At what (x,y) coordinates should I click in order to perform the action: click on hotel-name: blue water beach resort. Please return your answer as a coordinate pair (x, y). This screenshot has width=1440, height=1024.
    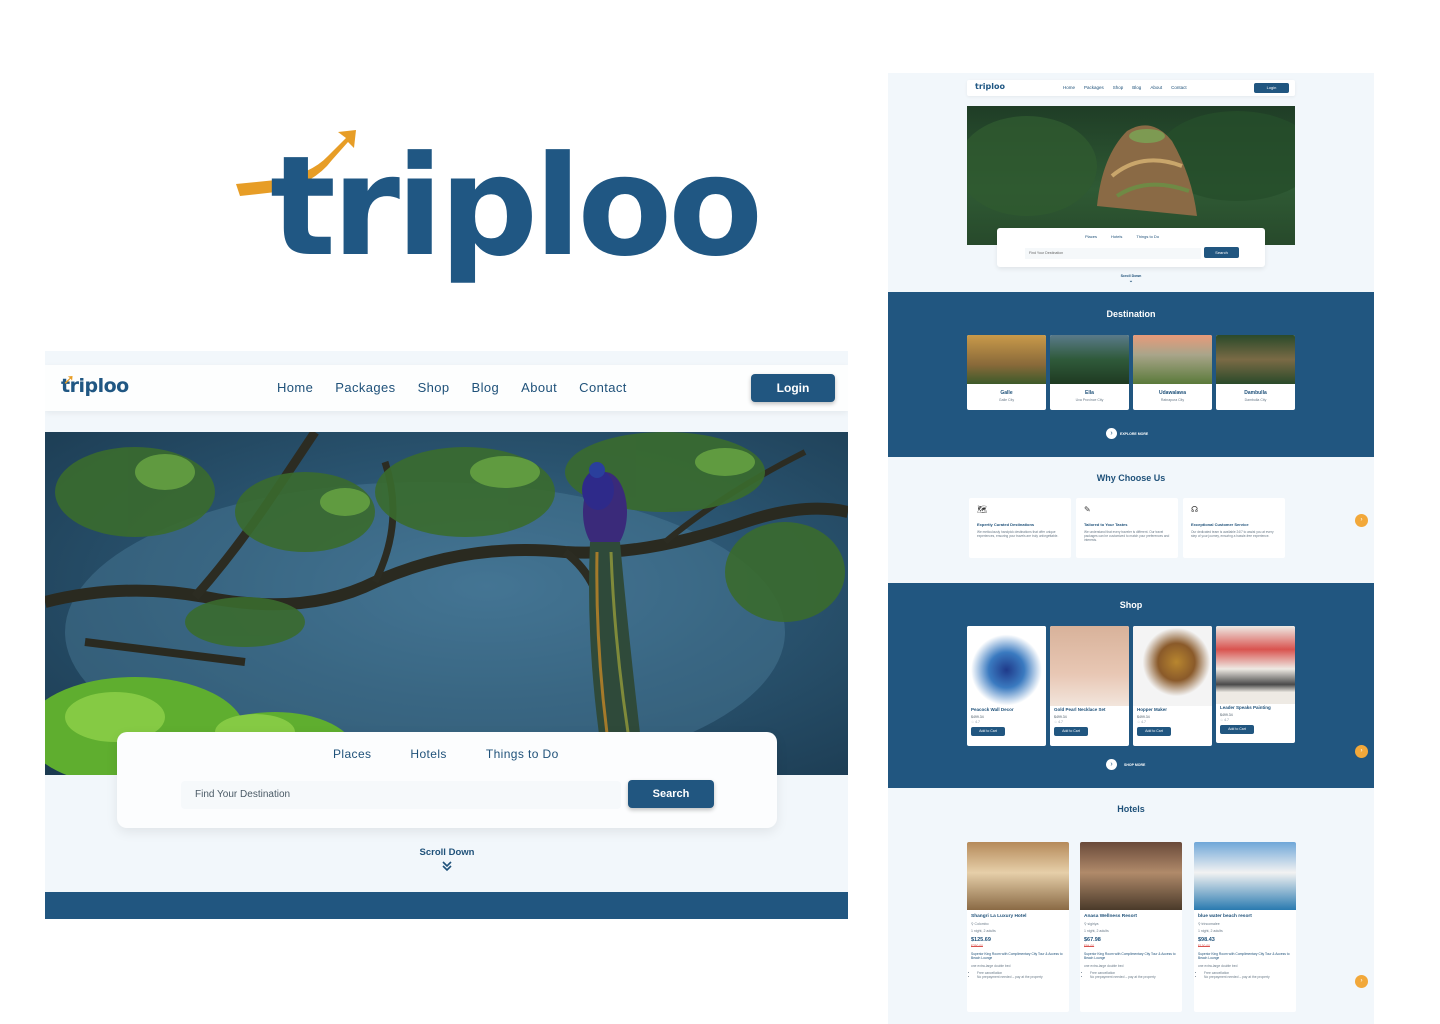
    Looking at the image, I should click on (1225, 916).